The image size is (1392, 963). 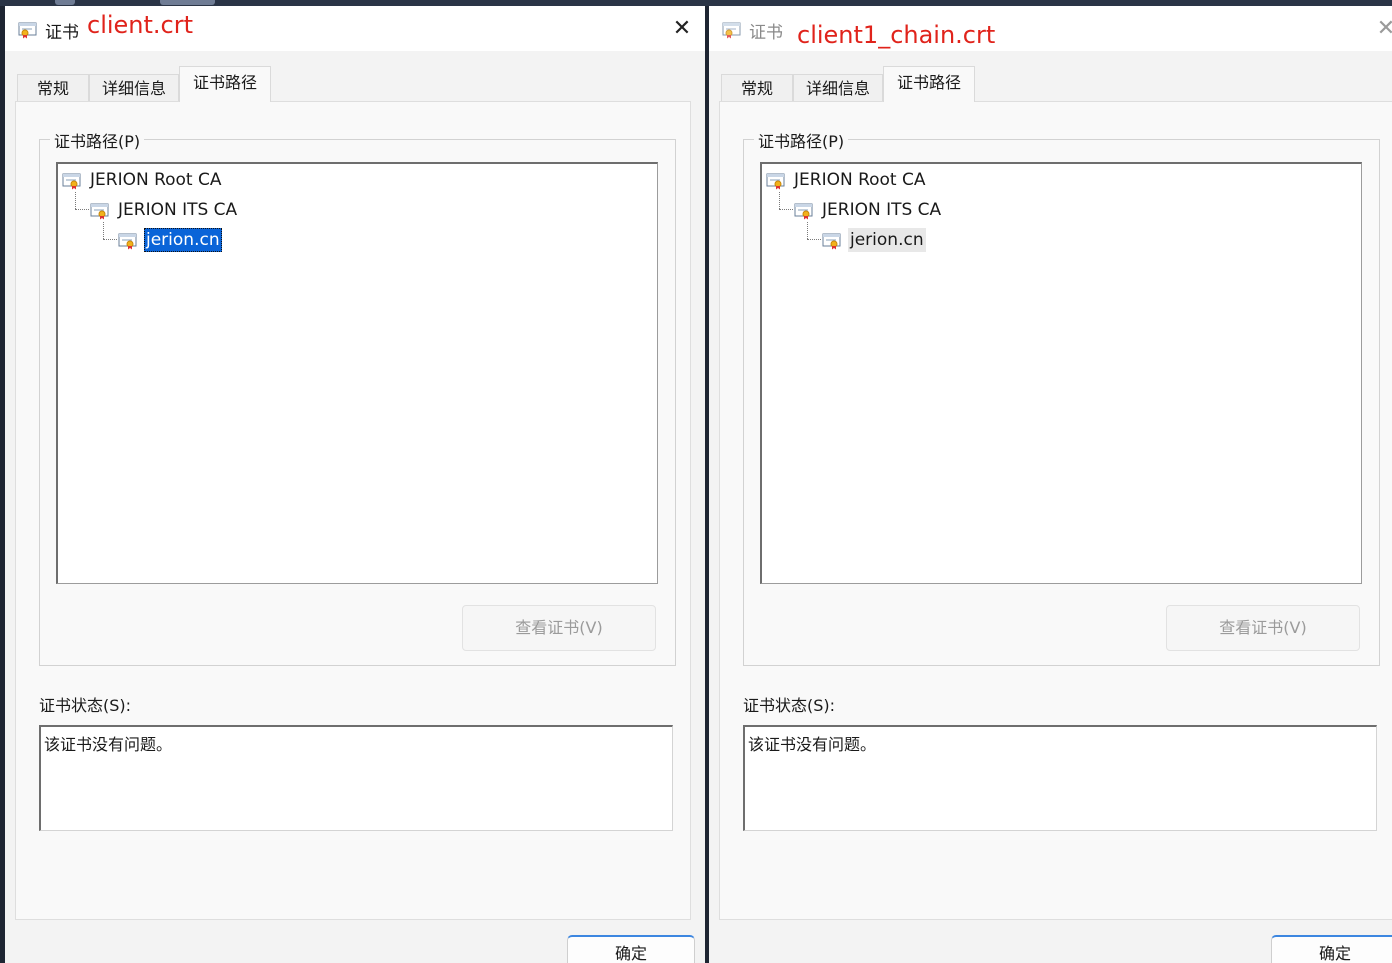 What do you see at coordinates (355, 28) in the screenshot?
I see `title-bar: 证书 client.crt ✕` at bounding box center [355, 28].